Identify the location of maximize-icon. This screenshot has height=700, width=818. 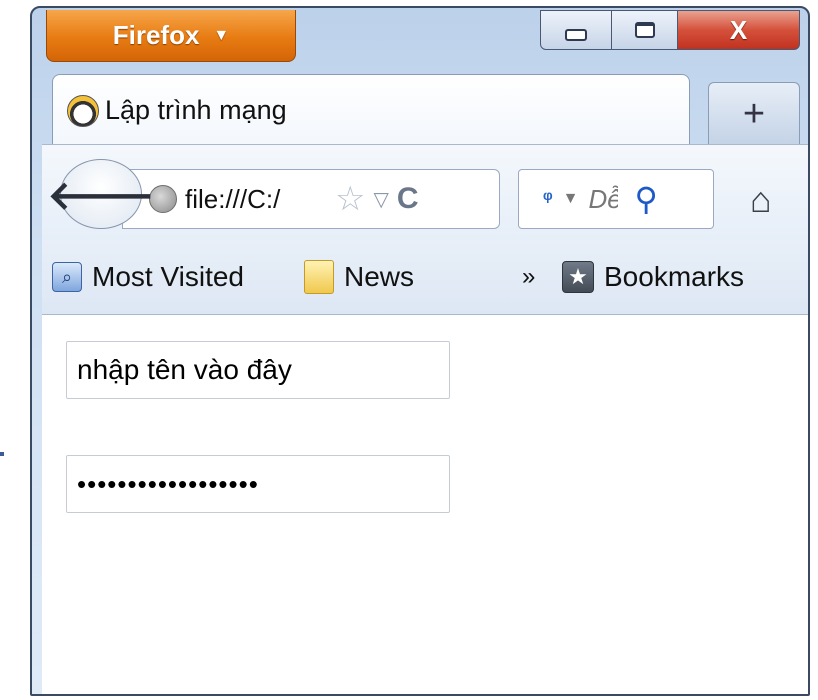
(644, 30).